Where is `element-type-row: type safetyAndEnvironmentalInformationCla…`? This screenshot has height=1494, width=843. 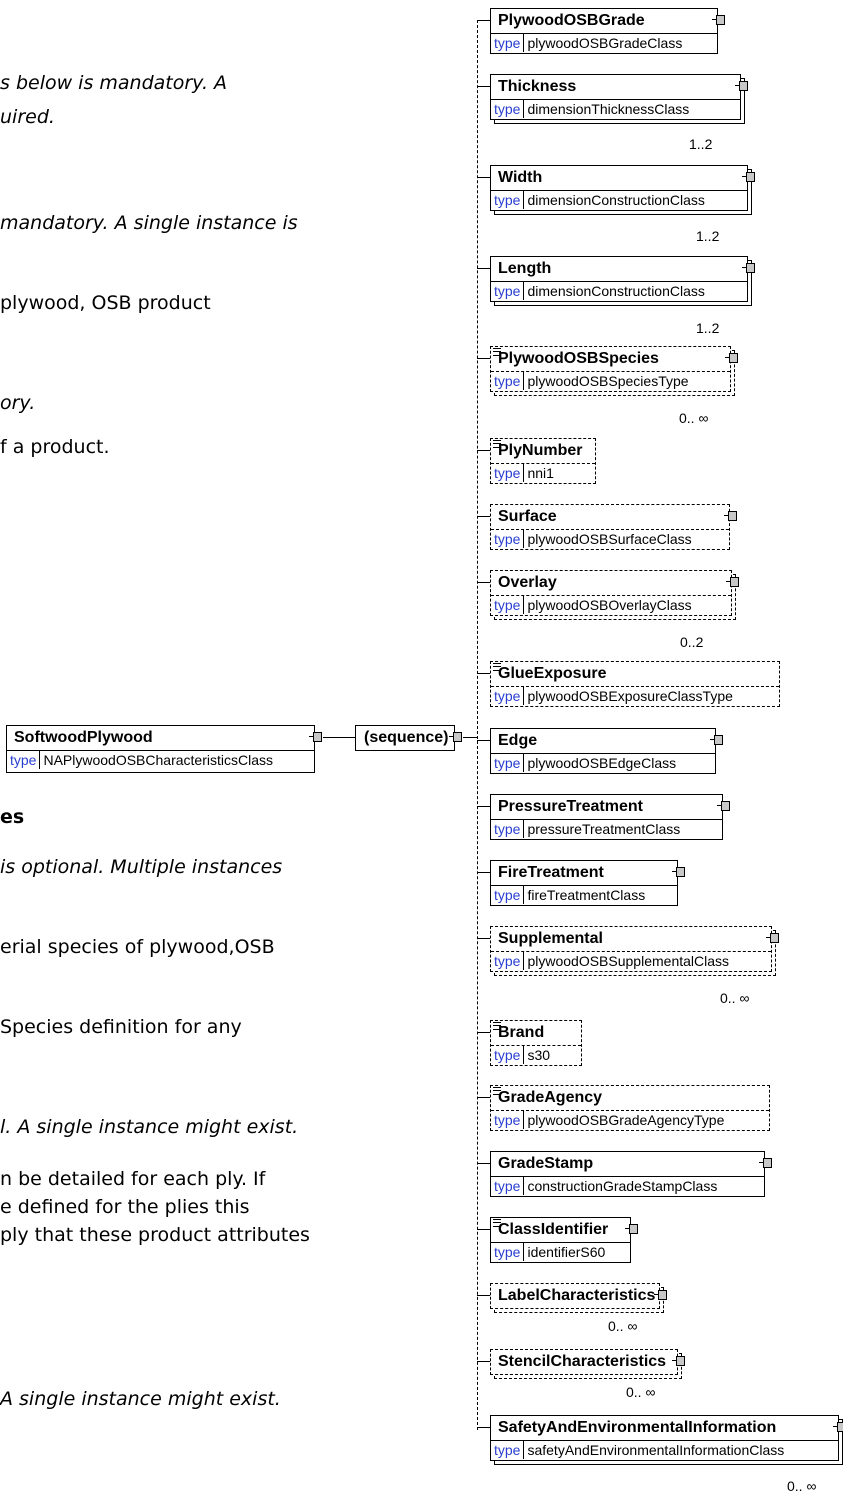
element-type-row: type safetyAndEnvironmentalInformationCla… is located at coordinates (664, 1449).